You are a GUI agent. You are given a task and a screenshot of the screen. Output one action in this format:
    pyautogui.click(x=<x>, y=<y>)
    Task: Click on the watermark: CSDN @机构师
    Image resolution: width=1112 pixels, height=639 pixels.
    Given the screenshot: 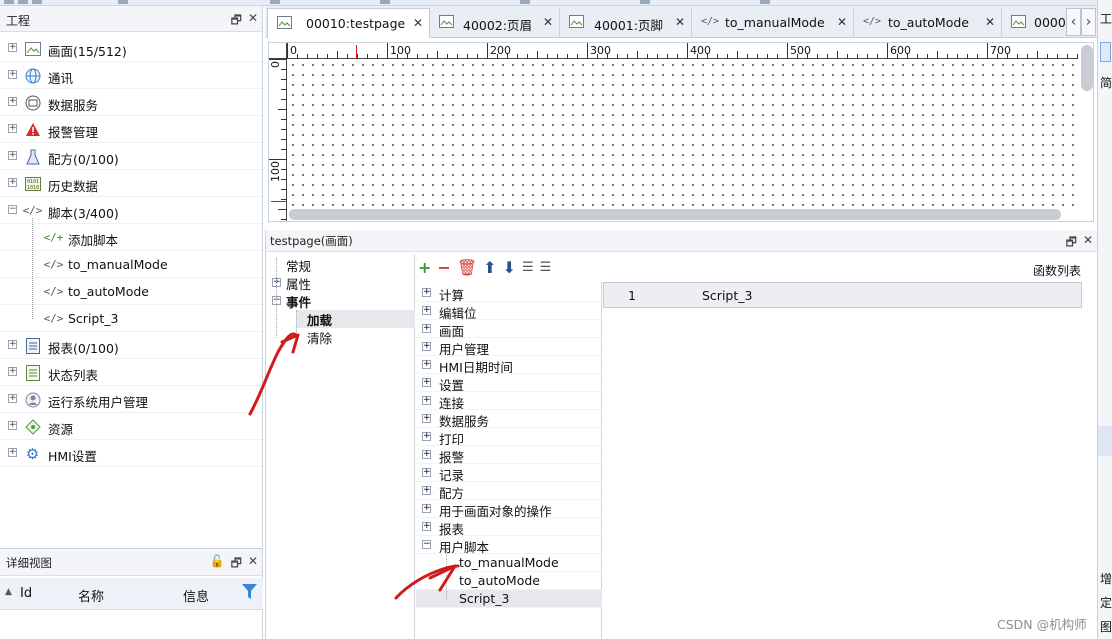 What is the action you would take?
    pyautogui.click(x=1042, y=624)
    